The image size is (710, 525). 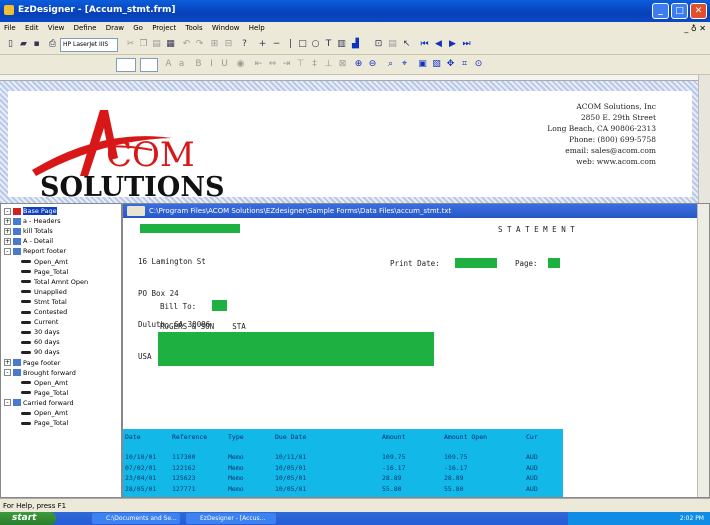 I want to click on paste-icon: ▤, so click(x=156, y=44).